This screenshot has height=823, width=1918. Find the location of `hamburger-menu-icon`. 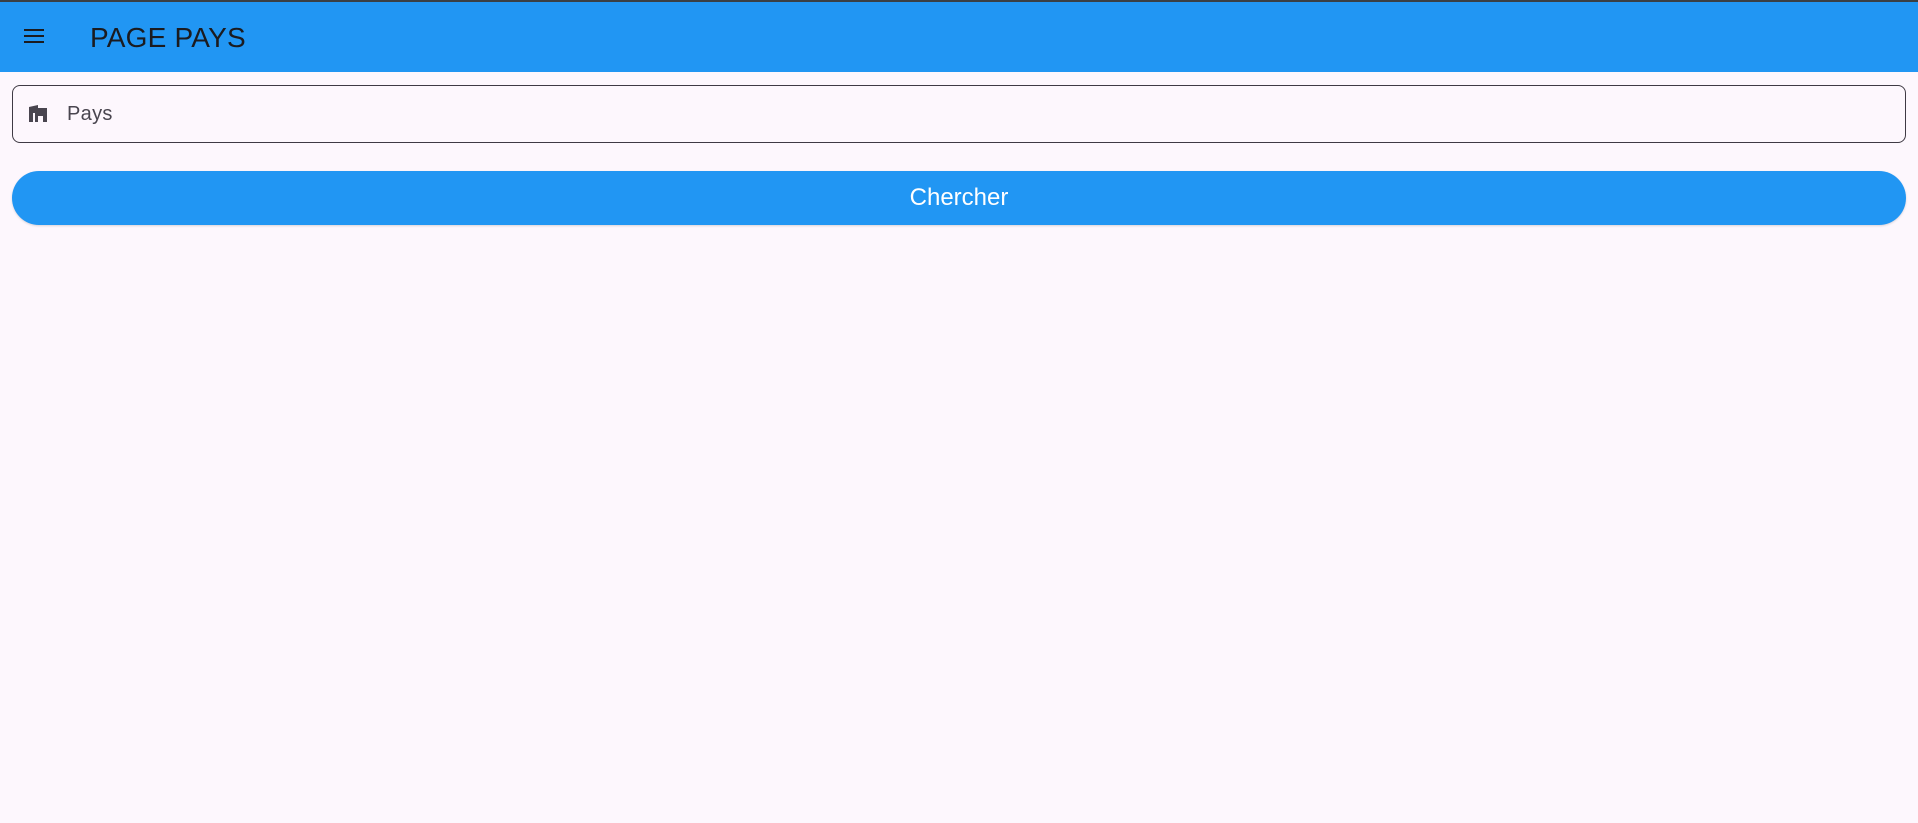

hamburger-menu-icon is located at coordinates (34, 38).